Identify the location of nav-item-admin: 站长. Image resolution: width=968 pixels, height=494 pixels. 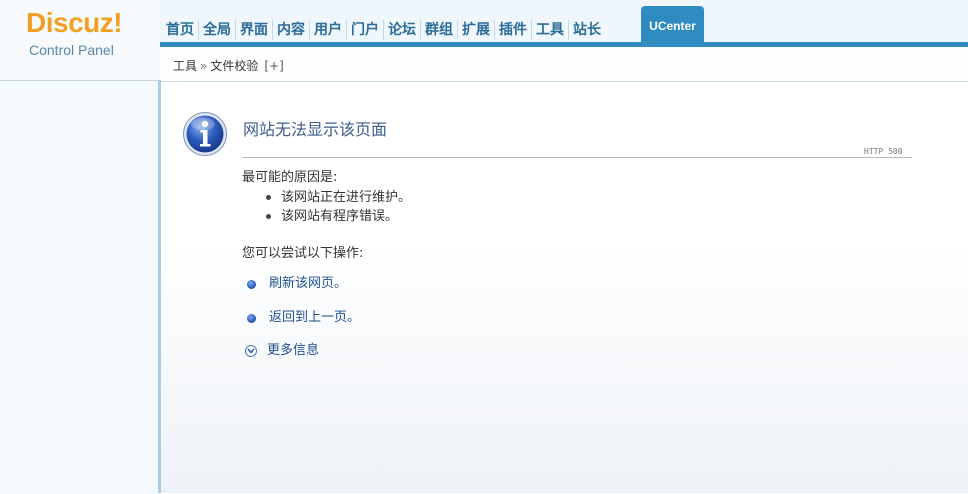
(587, 30).